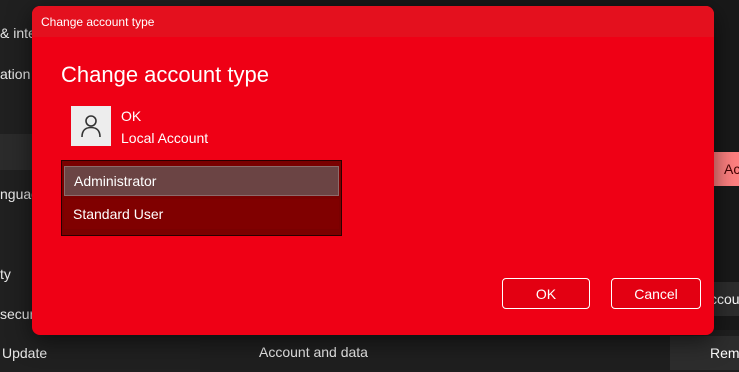 This screenshot has height=372, width=739. Describe the element at coordinates (704, 353) in the screenshot. I see `remove-button: Rem` at that location.